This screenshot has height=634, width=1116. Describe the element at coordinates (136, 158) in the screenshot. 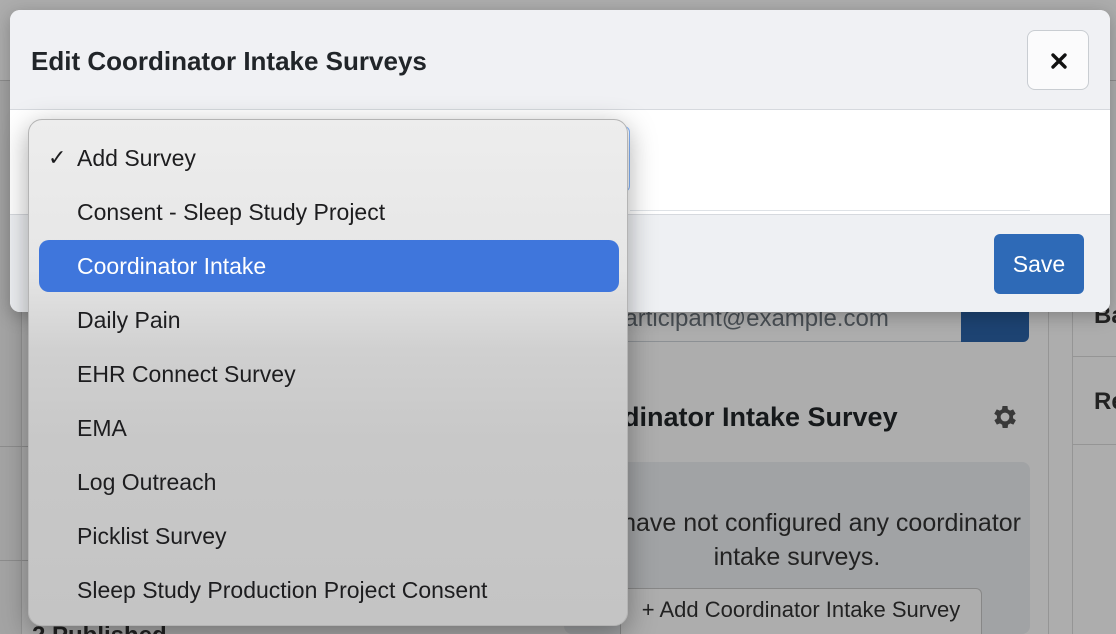

I see `dropdown-option-label: Add Survey` at that location.